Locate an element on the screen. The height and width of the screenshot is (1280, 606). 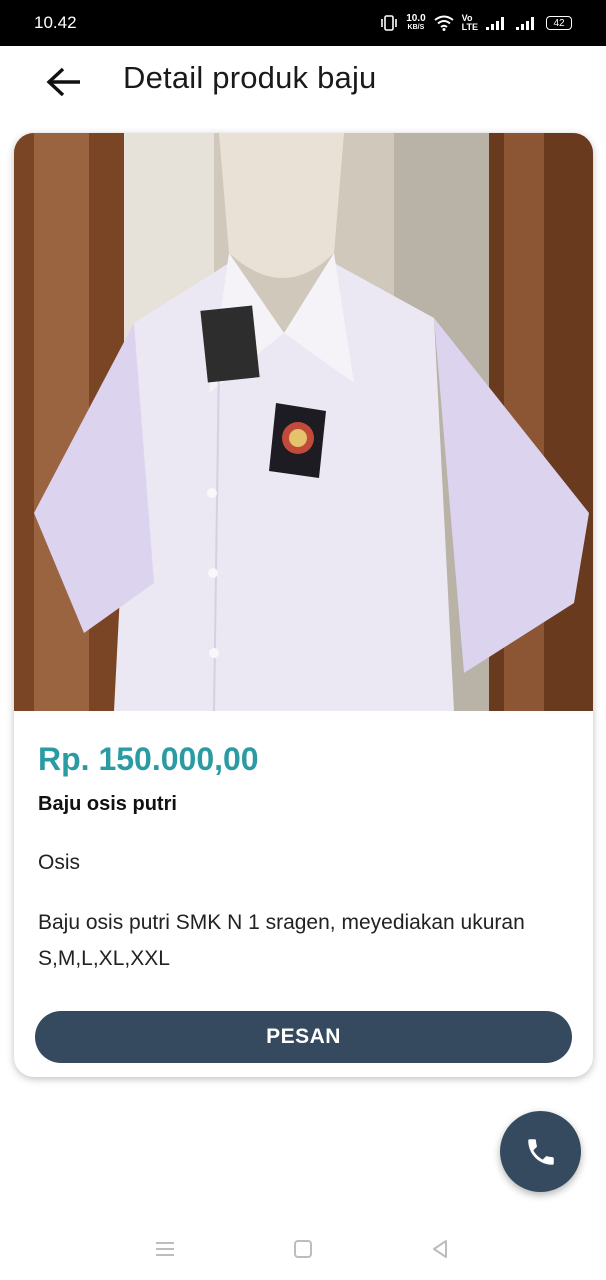
order-button: PESAN is located at coordinates (303, 1037).